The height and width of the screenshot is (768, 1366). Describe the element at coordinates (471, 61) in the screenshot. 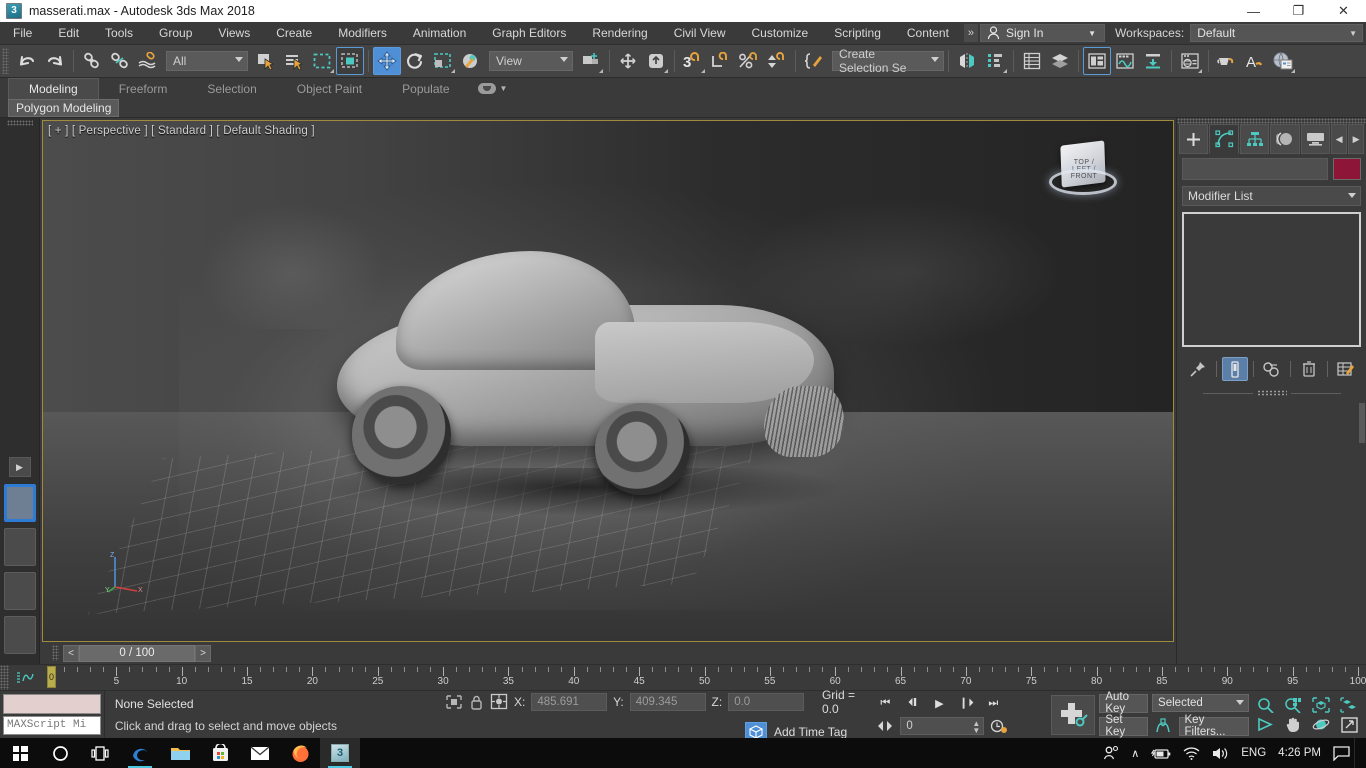

I see `select-and-place-button` at that location.